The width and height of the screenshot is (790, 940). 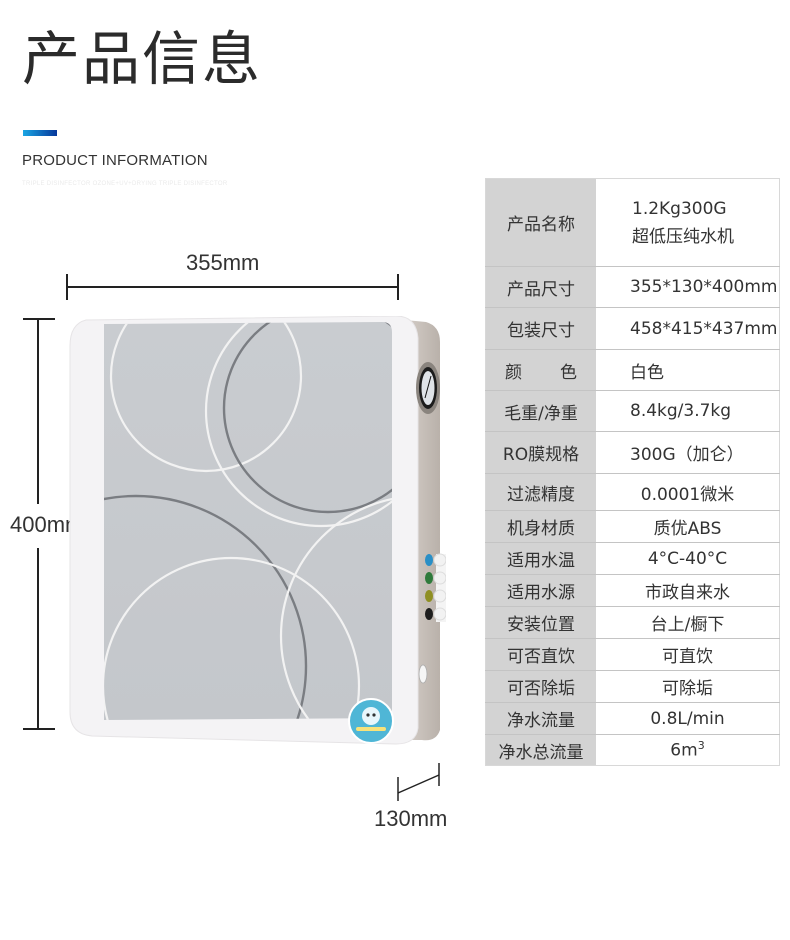 I want to click on height-dimension-line-top, so click(x=38, y=411).